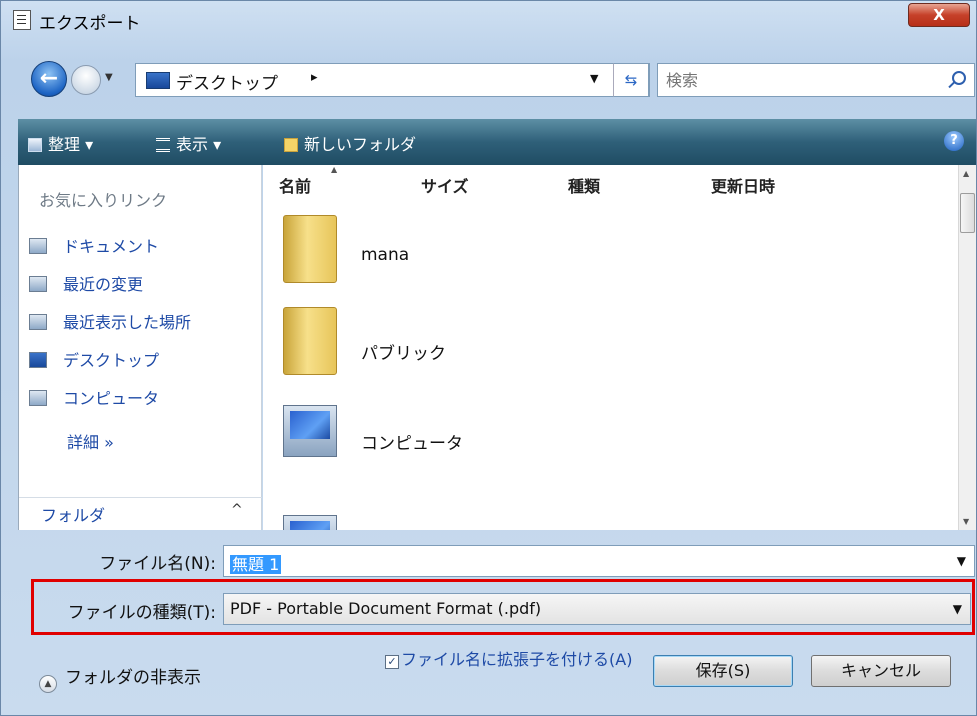  What do you see at coordinates (360, 144) in the screenshot?
I see `new-folder-label: 新しいフォルダ` at bounding box center [360, 144].